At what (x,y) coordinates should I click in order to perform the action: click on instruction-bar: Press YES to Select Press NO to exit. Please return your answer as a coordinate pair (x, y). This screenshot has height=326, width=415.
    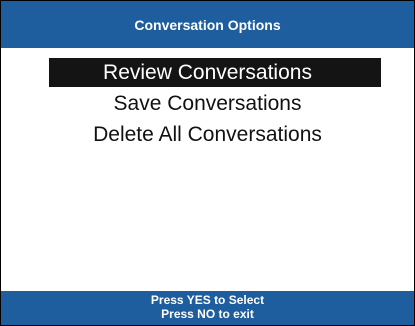
    Looking at the image, I should click on (207, 308).